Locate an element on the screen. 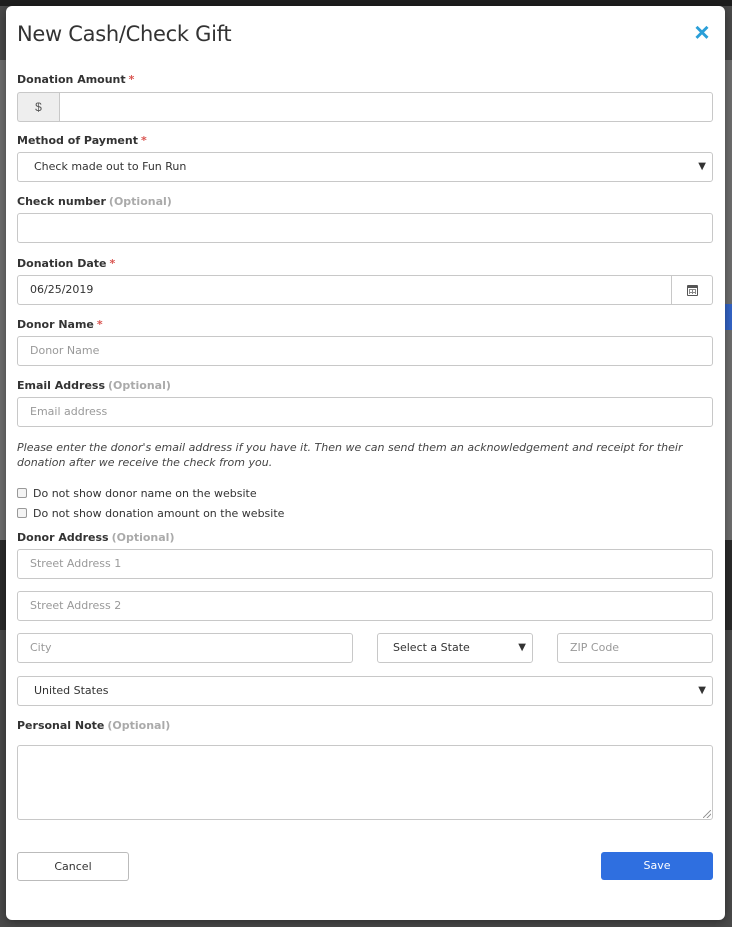 This screenshot has width=732, height=927. cancel-button: Cancel is located at coordinates (73, 866).